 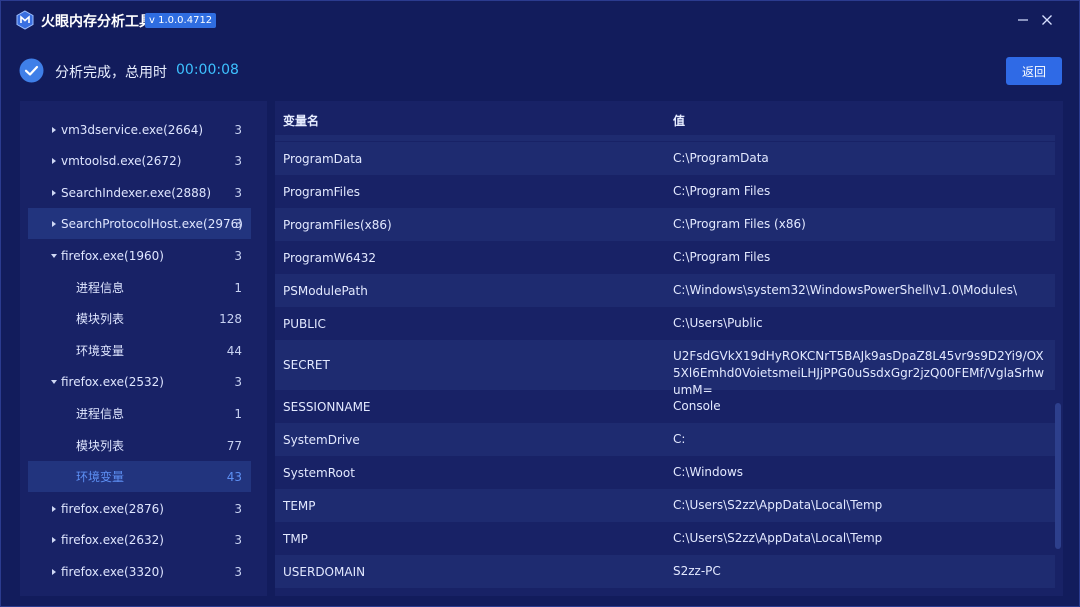 What do you see at coordinates (139, 160) in the screenshot?
I see `tree-item: vmtoolsd.exe(2672) 3` at bounding box center [139, 160].